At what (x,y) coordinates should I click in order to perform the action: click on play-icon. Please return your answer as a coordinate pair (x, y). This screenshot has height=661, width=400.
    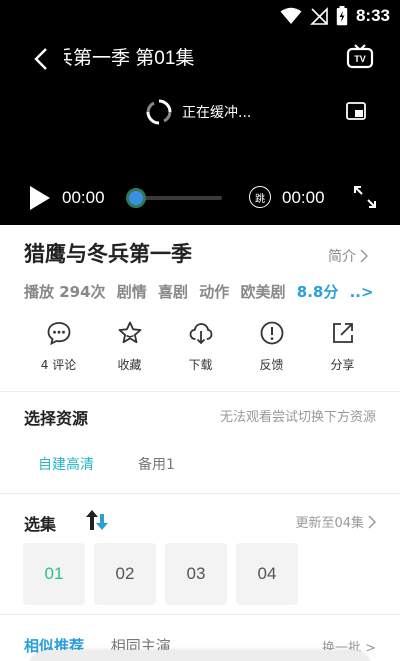
    Looking at the image, I should click on (40, 198).